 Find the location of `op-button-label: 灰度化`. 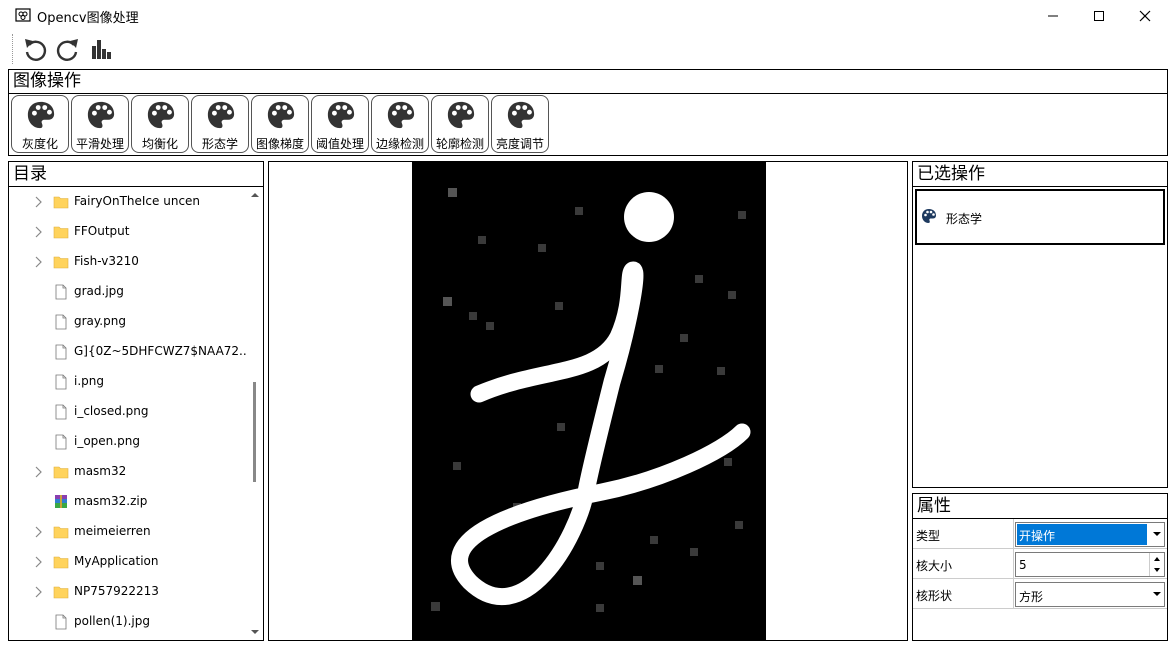

op-button-label: 灰度化 is located at coordinates (39, 144).